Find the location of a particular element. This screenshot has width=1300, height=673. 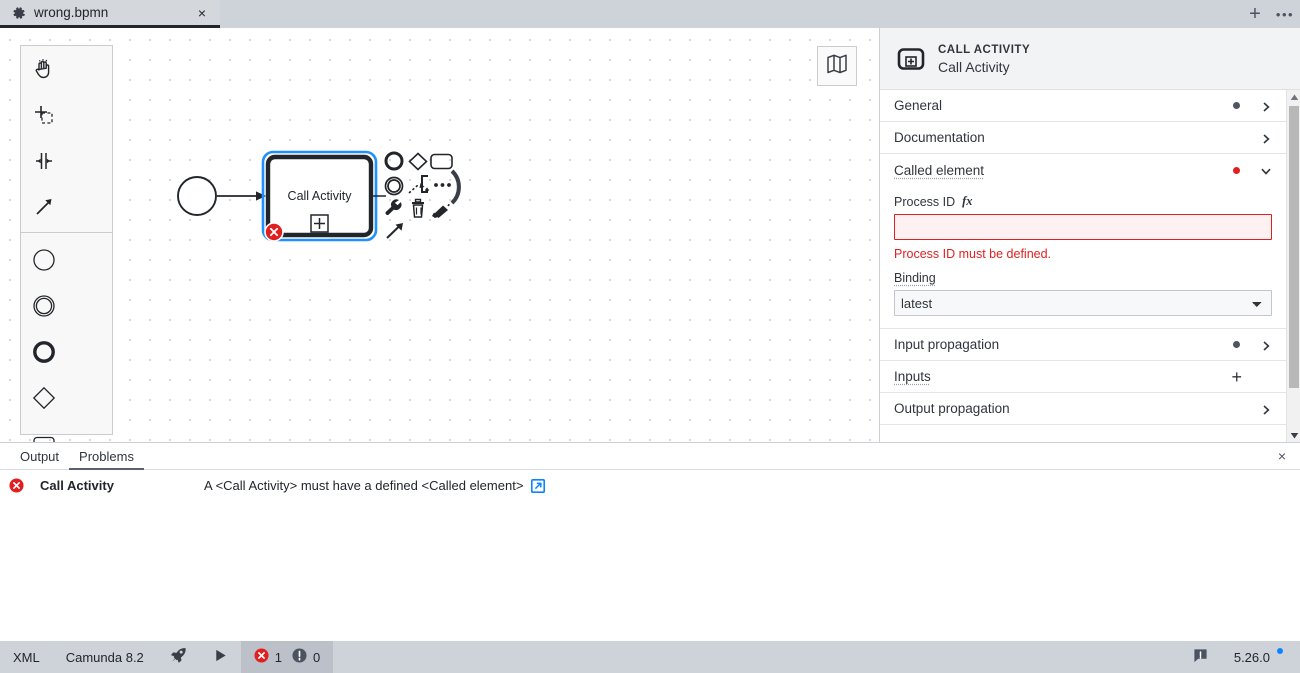

call-activity-label: Call Activity is located at coordinates (320, 196).